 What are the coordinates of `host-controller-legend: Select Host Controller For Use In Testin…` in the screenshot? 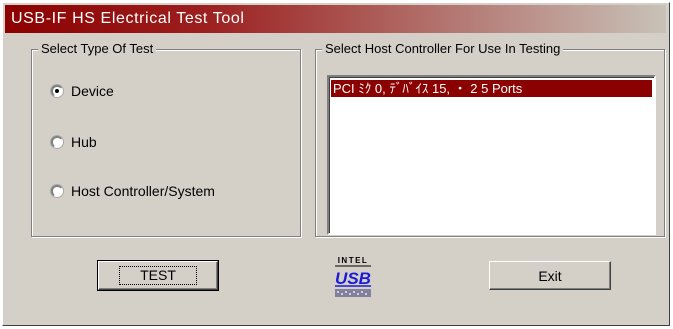 It's located at (443, 48).